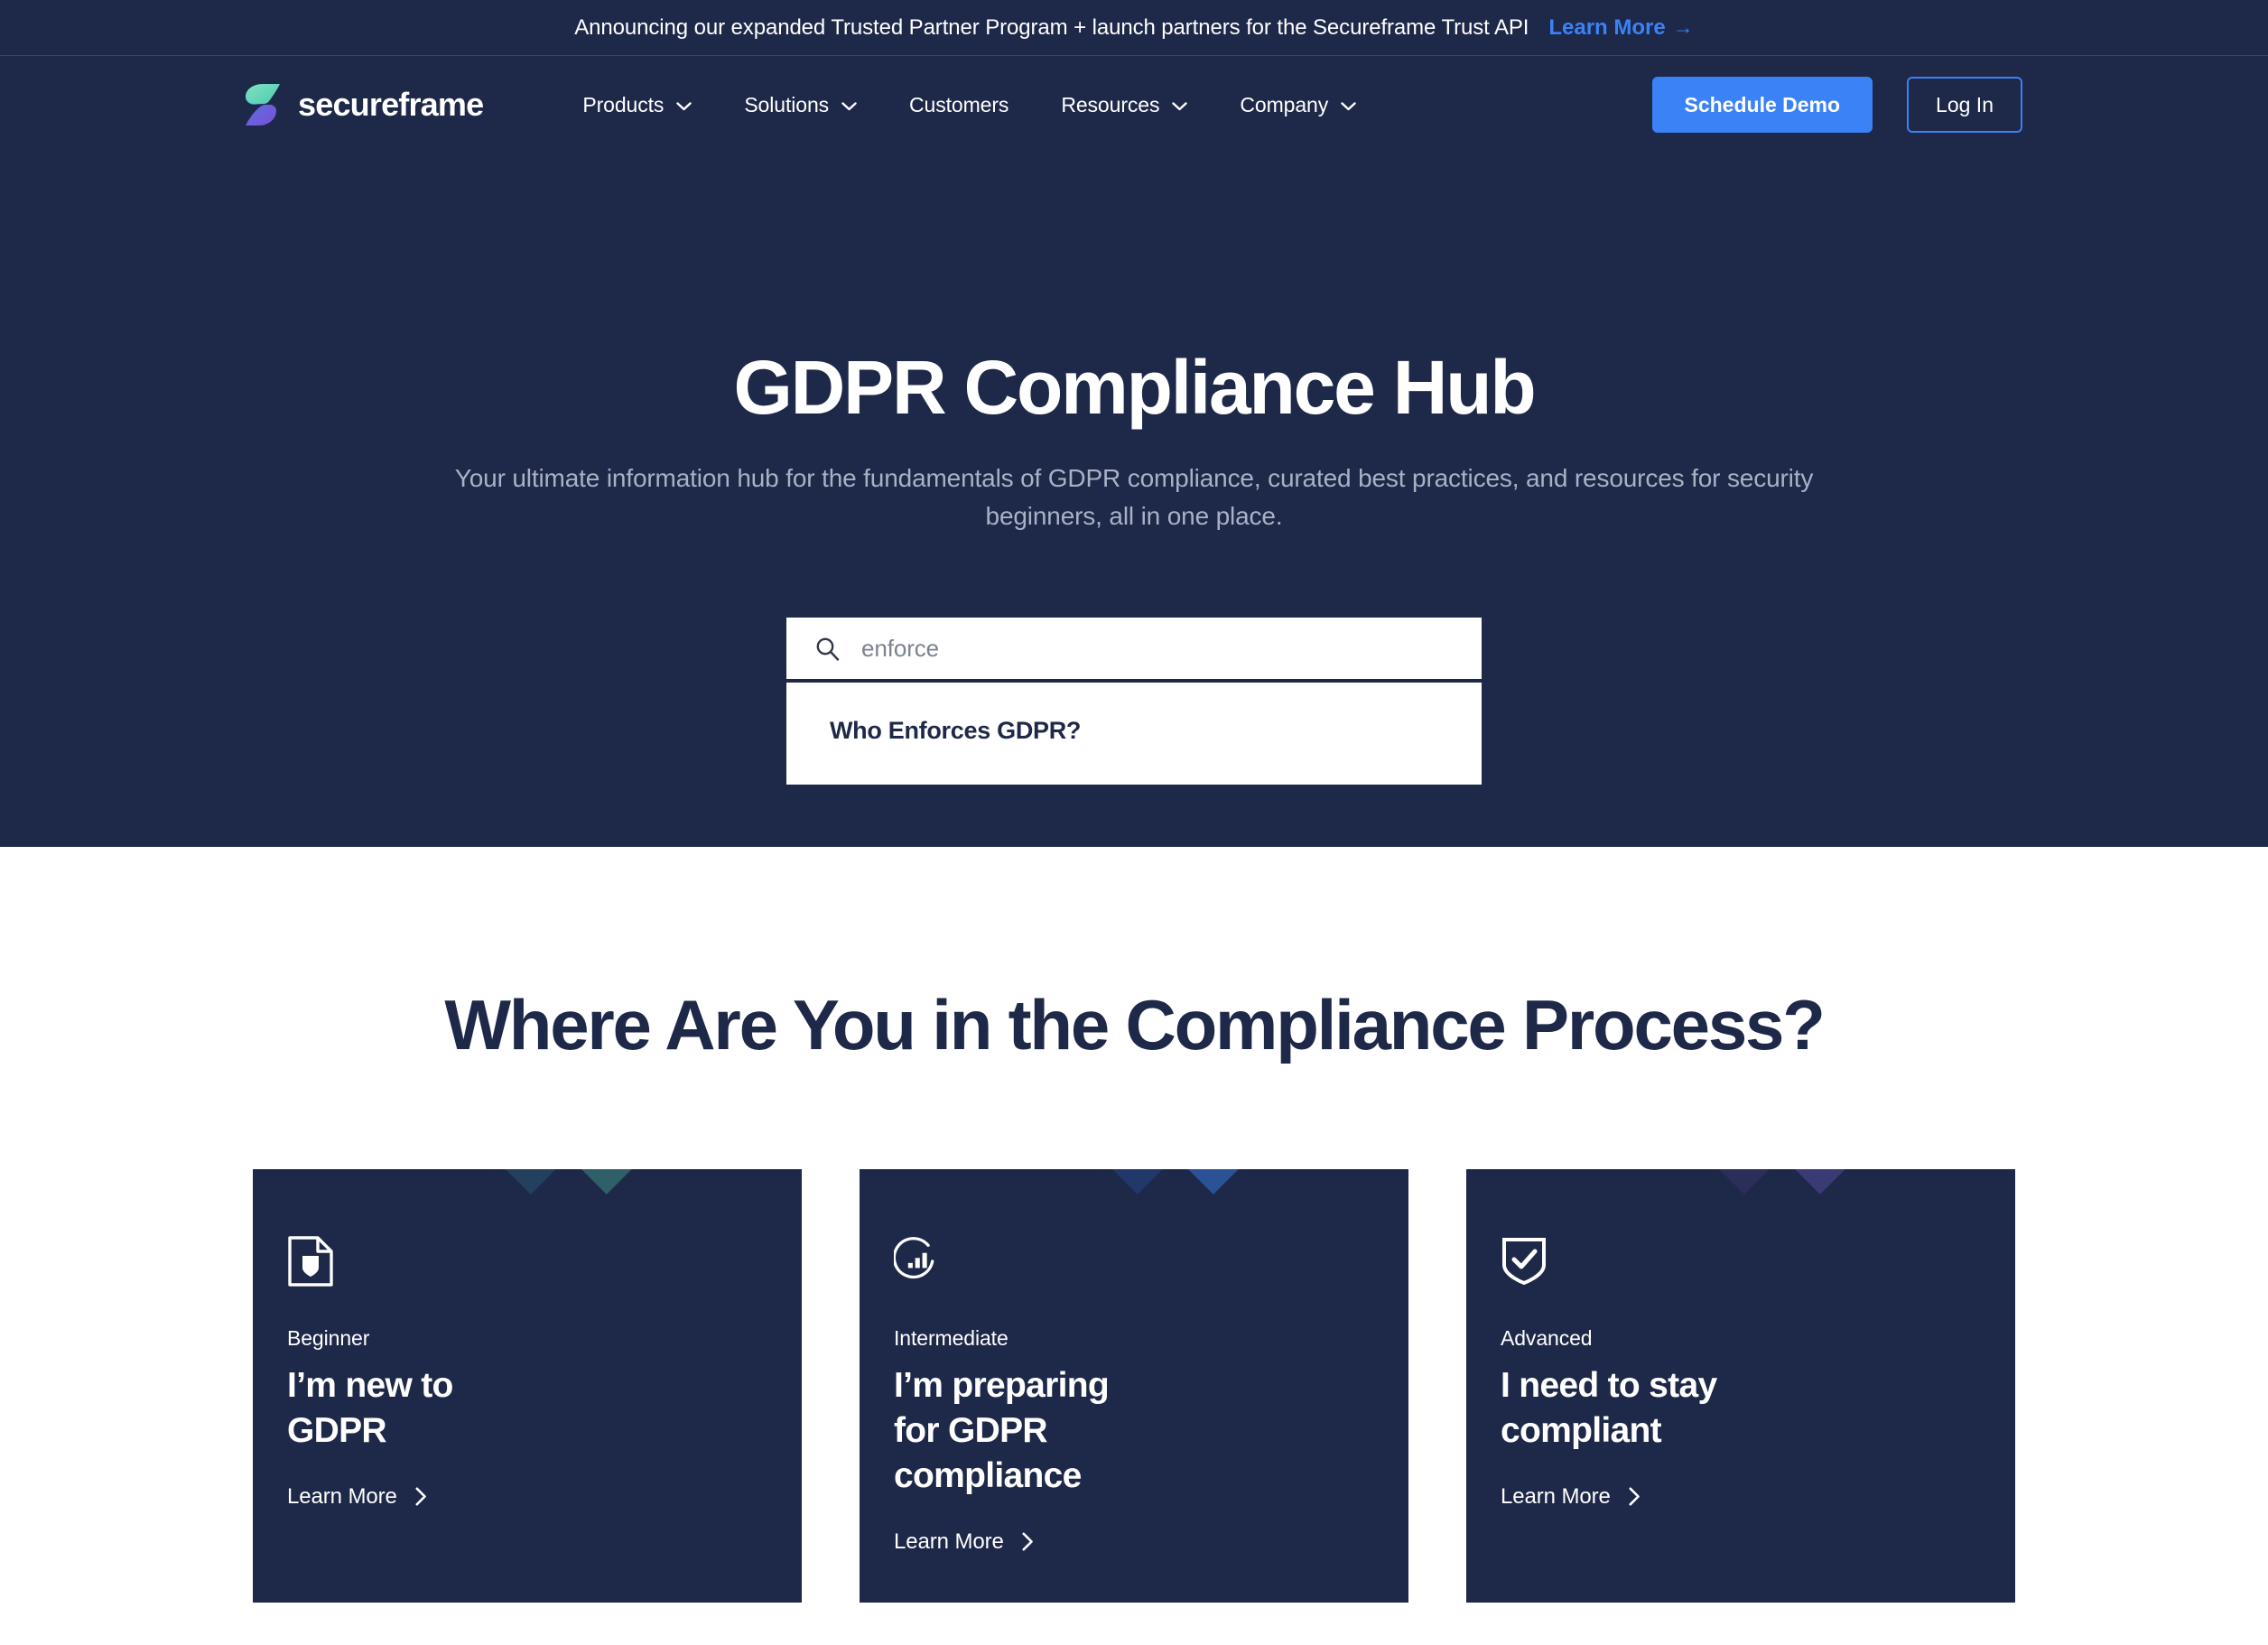  I want to click on card-title: I’m new to GDPR, so click(370, 1408).